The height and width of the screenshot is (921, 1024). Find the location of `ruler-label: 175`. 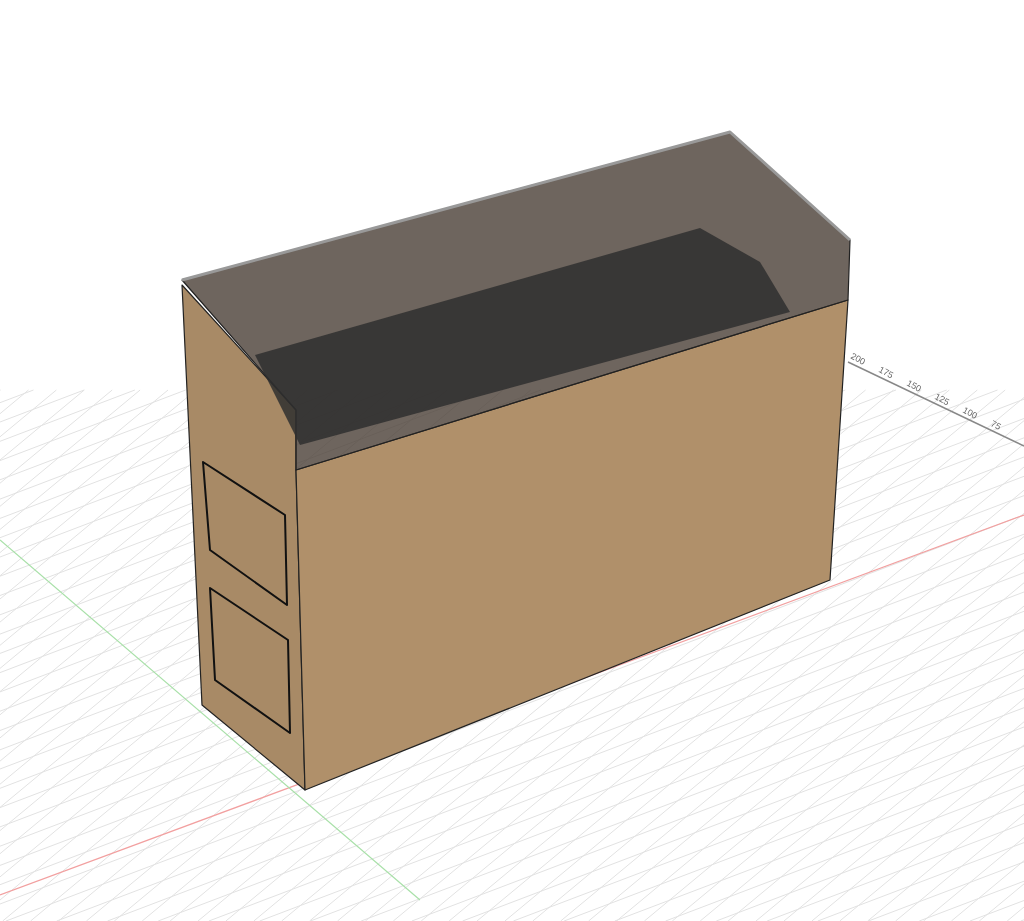

ruler-label: 175 is located at coordinates (886, 372).